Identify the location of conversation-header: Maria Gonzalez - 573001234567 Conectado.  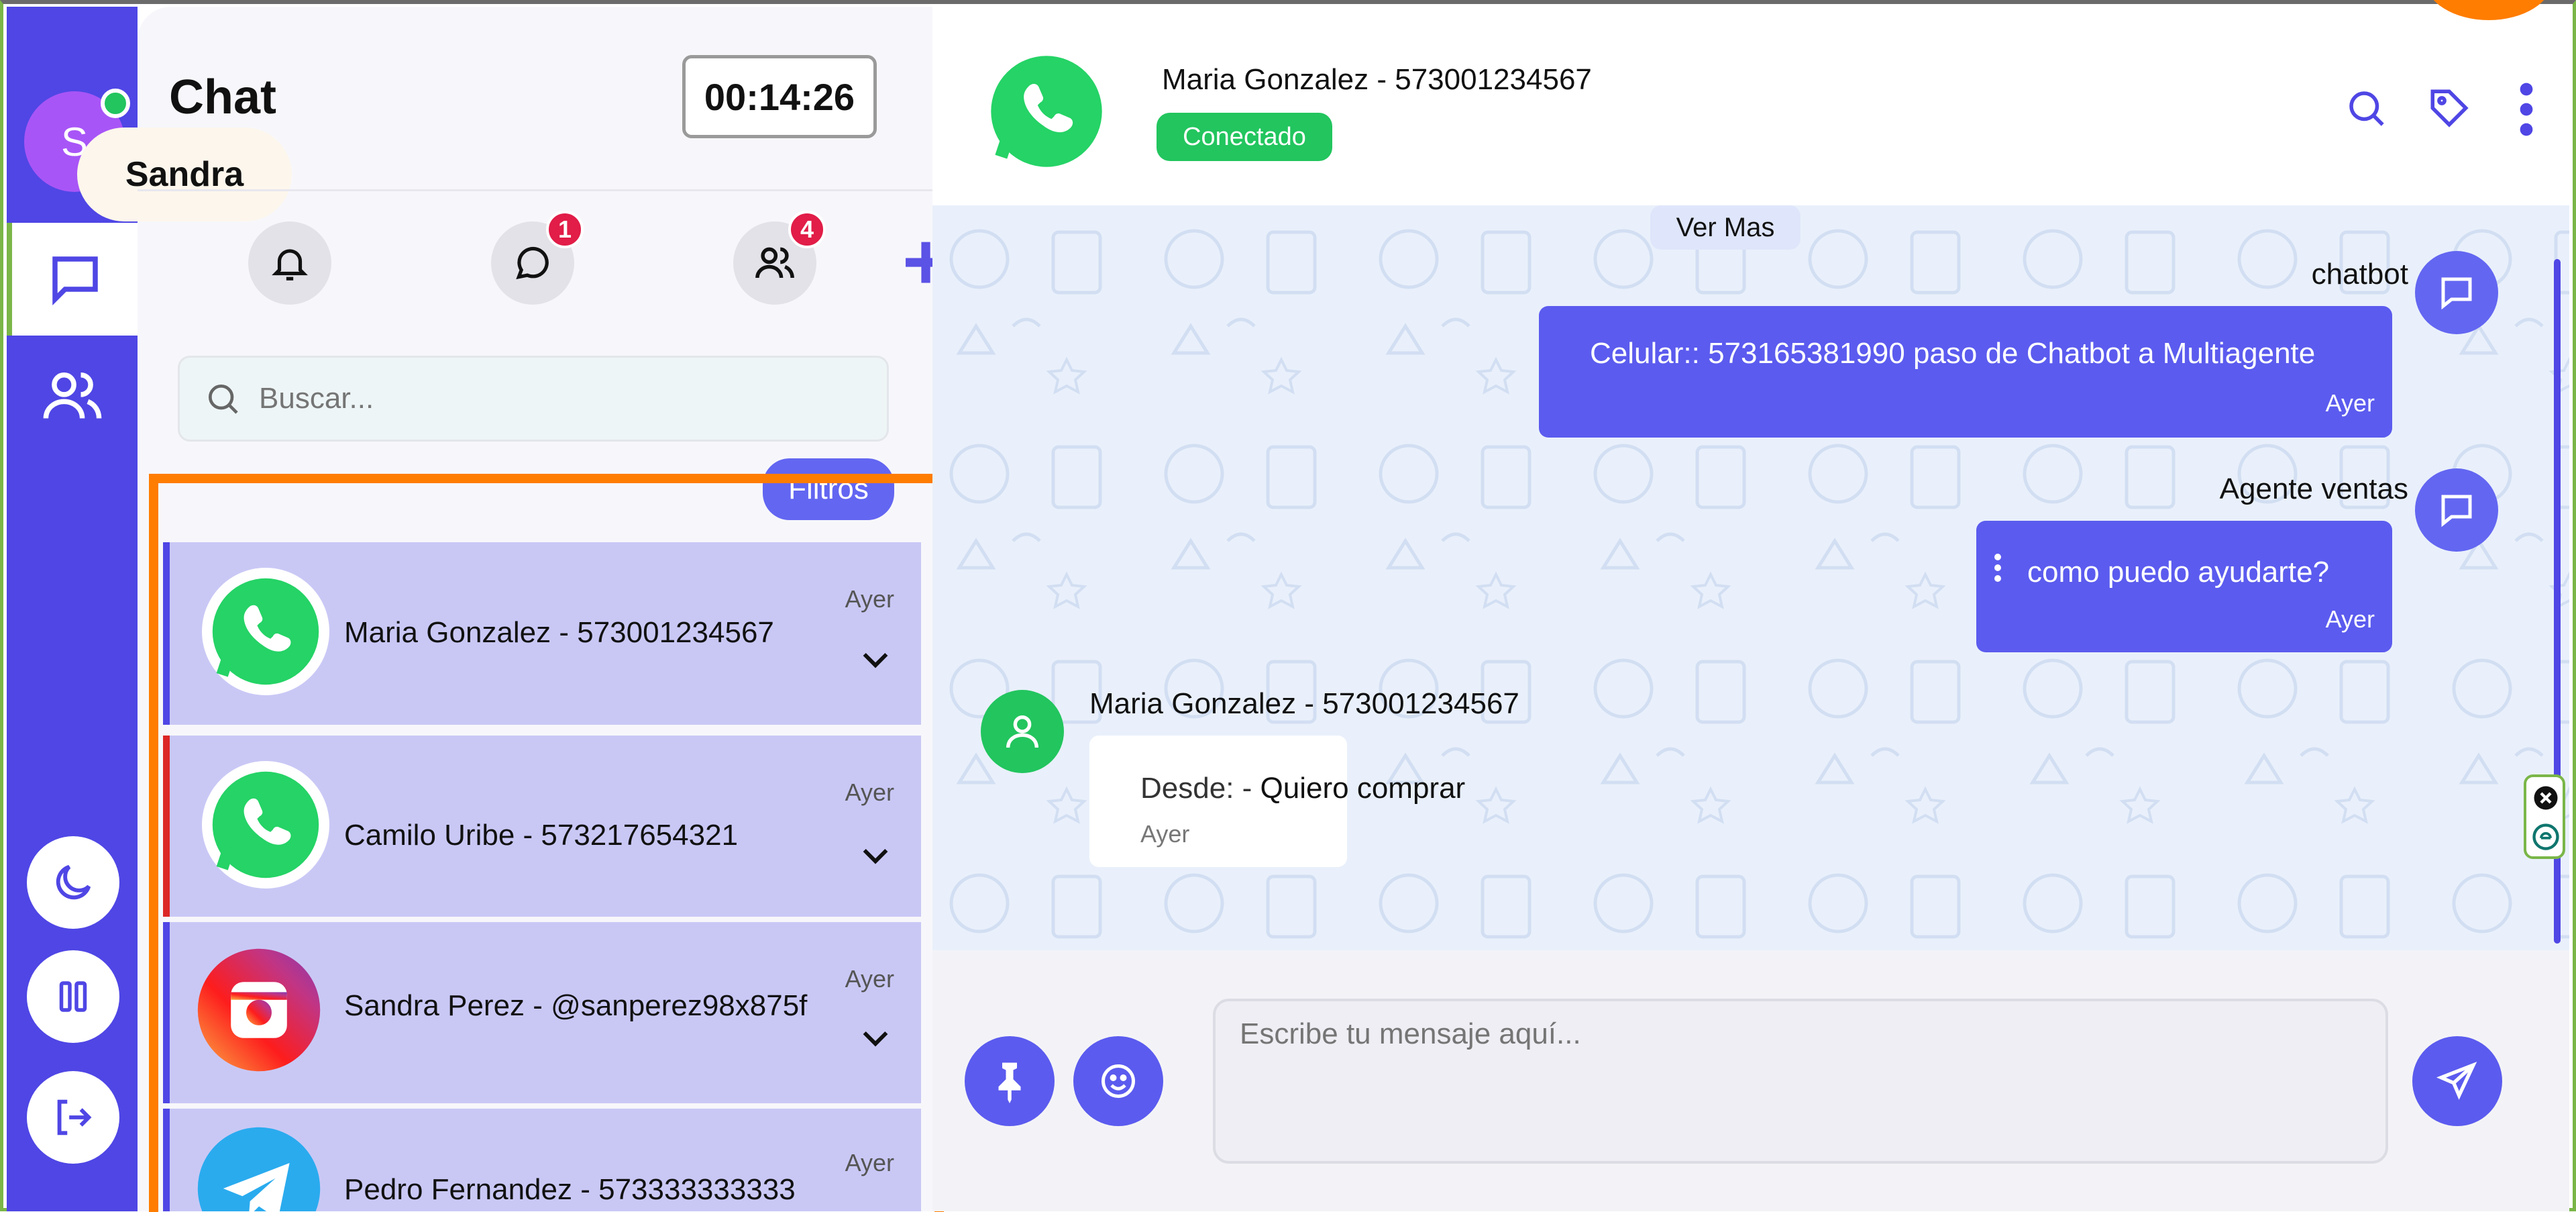
(1750, 107).